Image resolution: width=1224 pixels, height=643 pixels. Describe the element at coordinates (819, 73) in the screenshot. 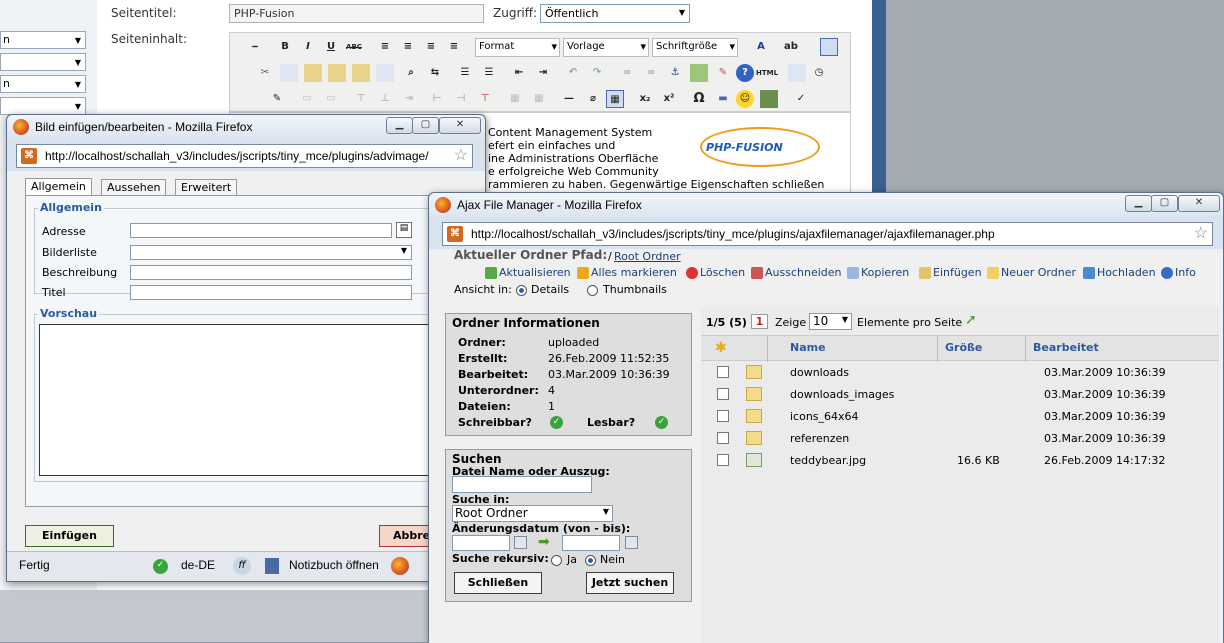

I see `insert-time-icon: ◷` at that location.